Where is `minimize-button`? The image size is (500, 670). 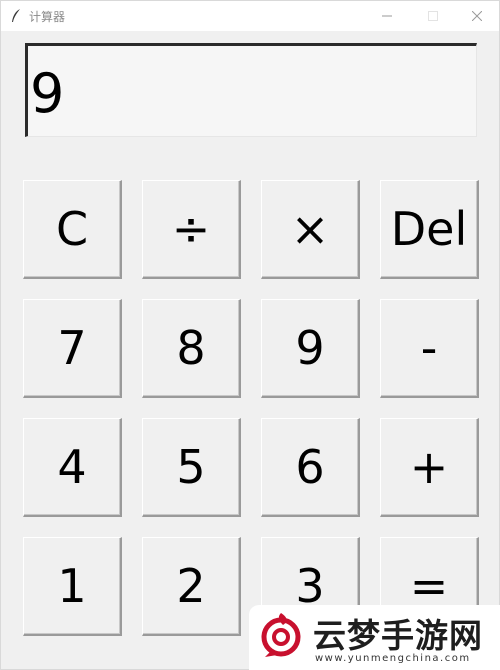 minimize-button is located at coordinates (387, 16).